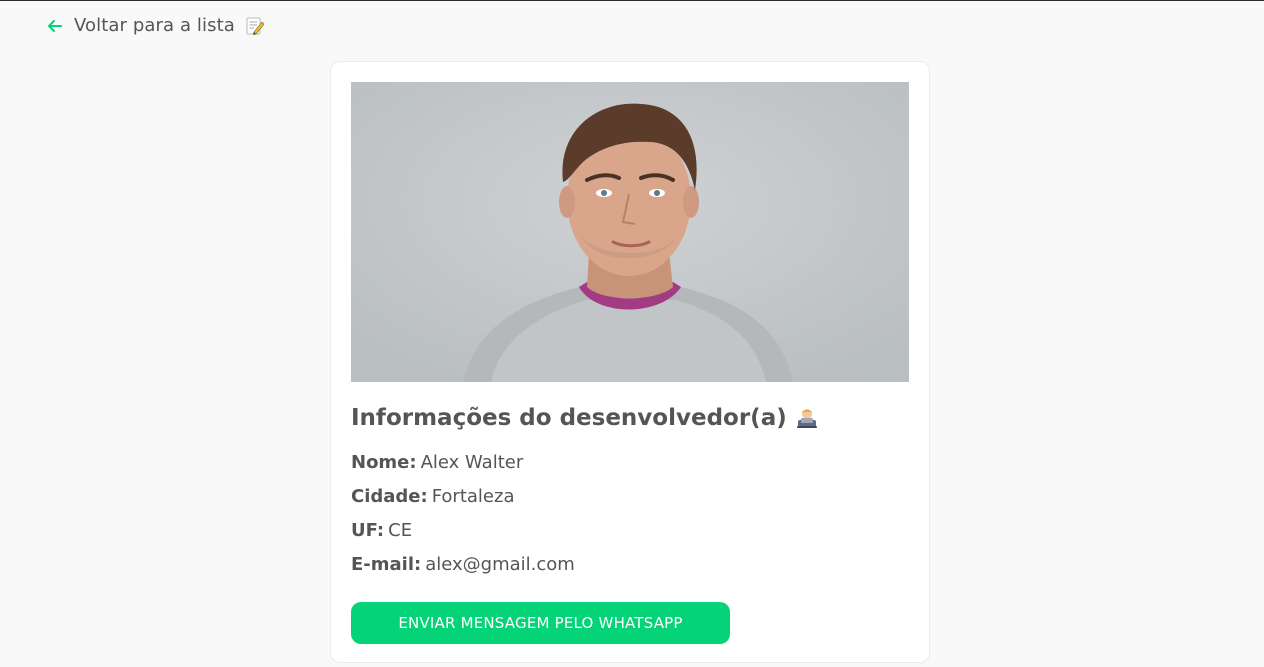 The width and height of the screenshot is (1264, 667). Describe the element at coordinates (630, 537) in the screenshot. I see `info-row-uf: UF: CE` at that location.